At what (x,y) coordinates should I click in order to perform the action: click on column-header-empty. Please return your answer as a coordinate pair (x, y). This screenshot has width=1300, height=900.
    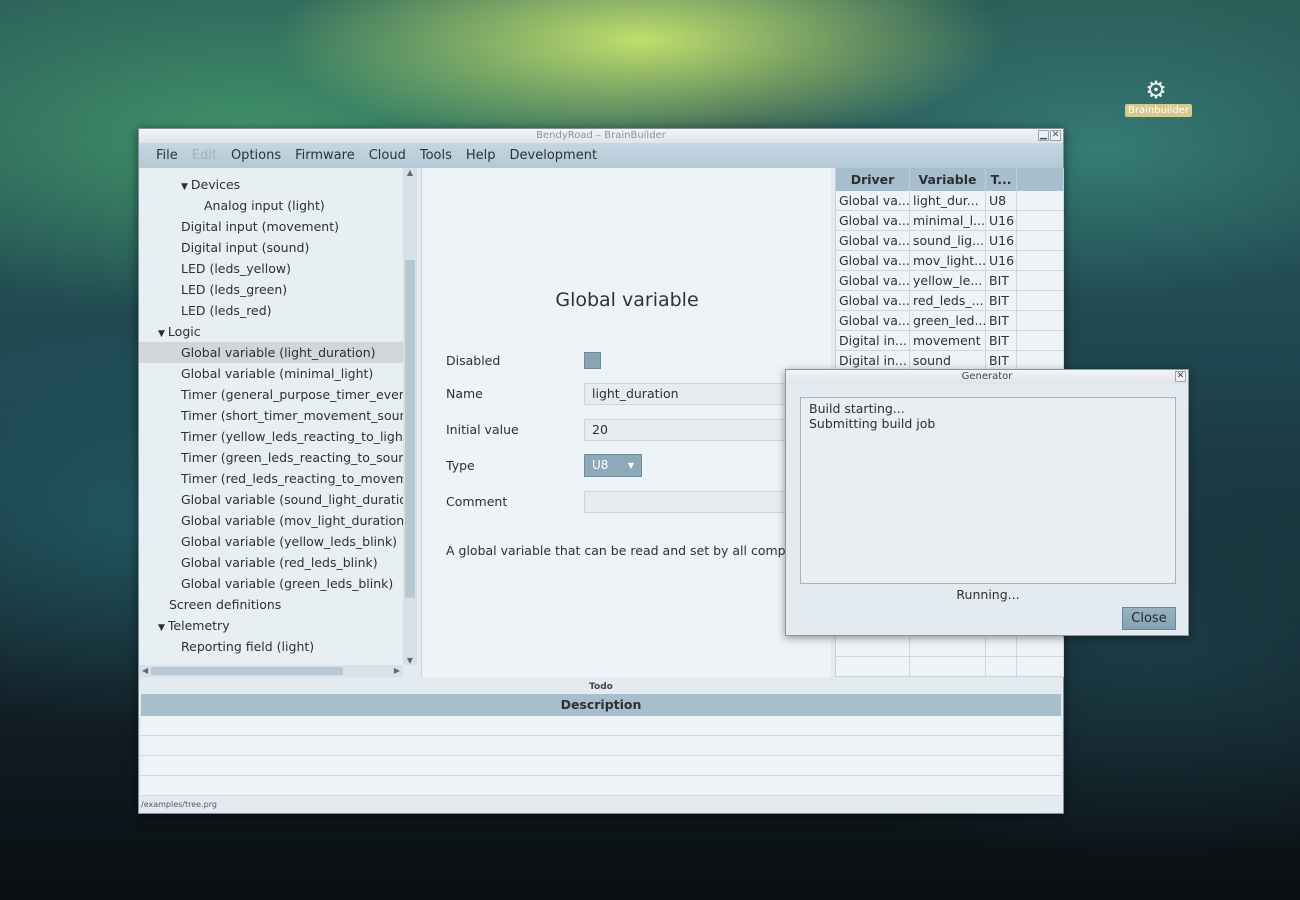
    Looking at the image, I should click on (1040, 179).